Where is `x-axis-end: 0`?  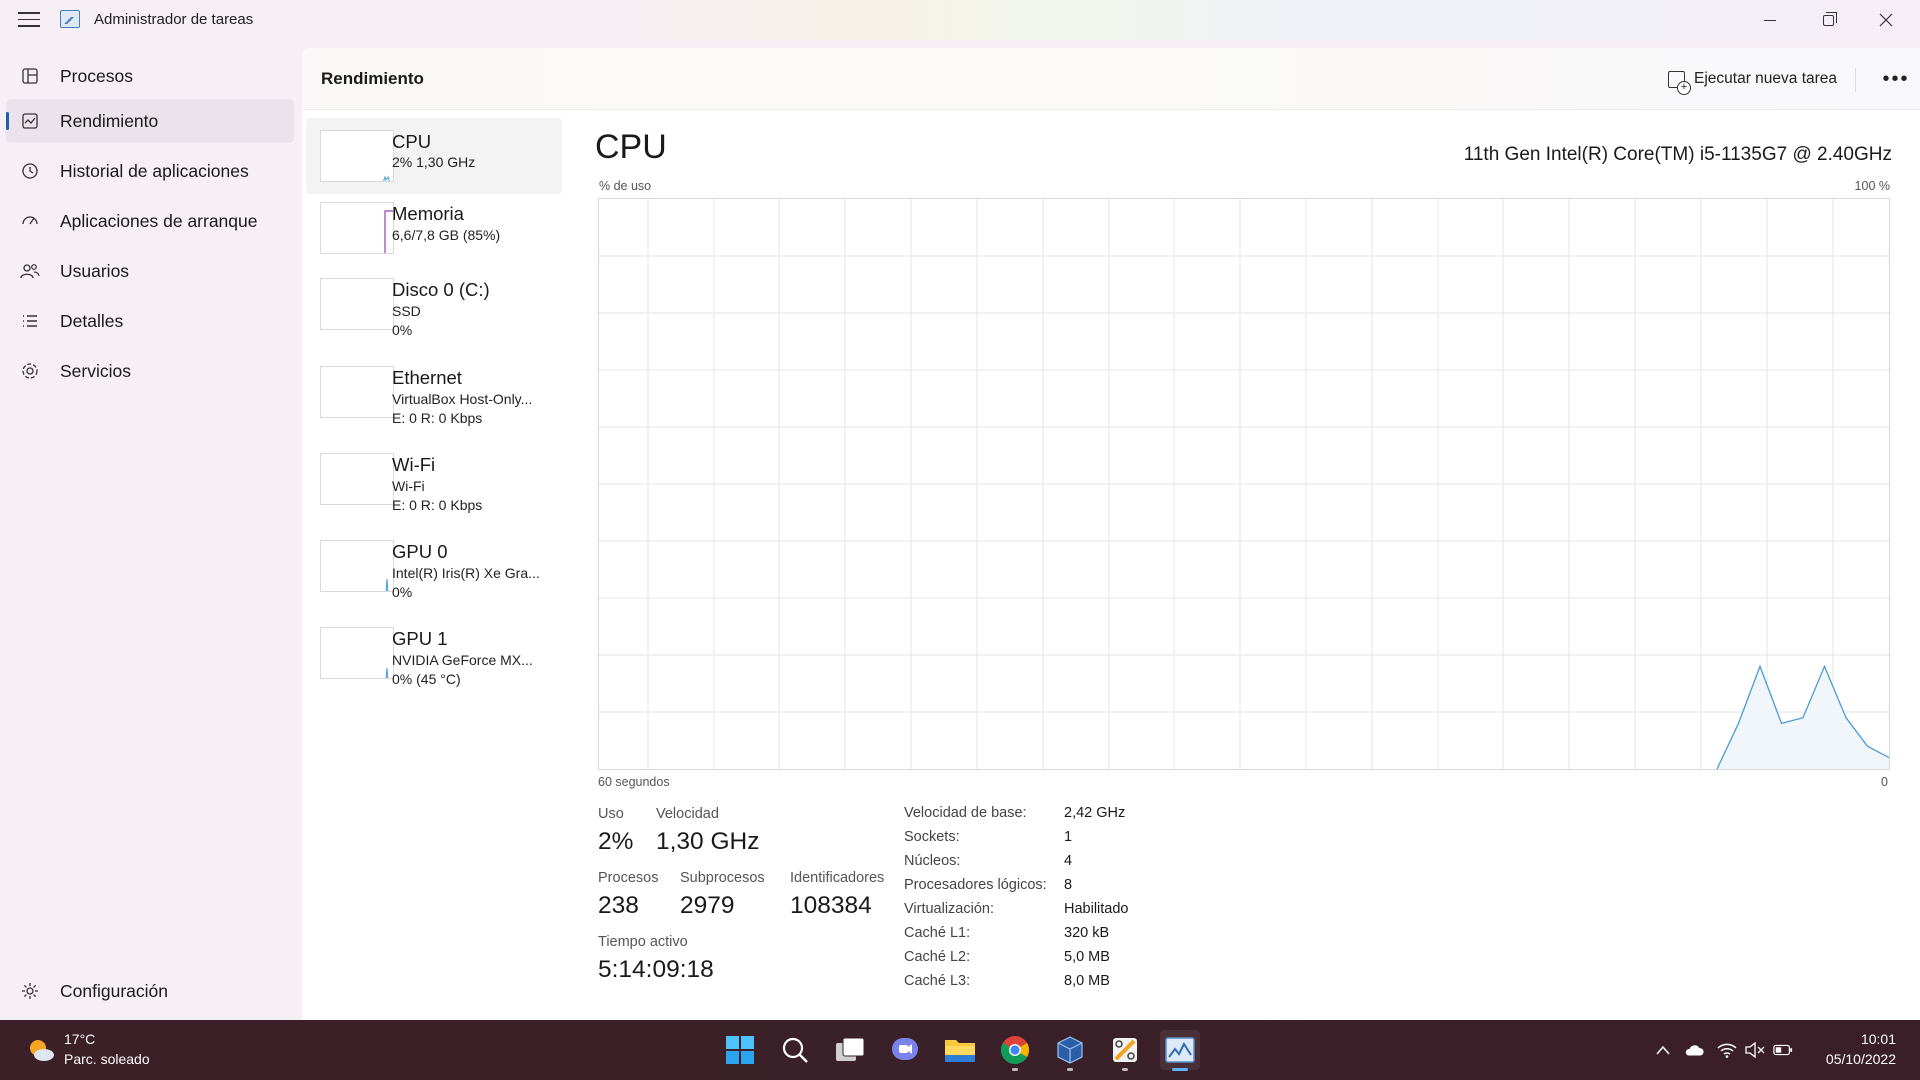
x-axis-end: 0 is located at coordinates (1884, 782).